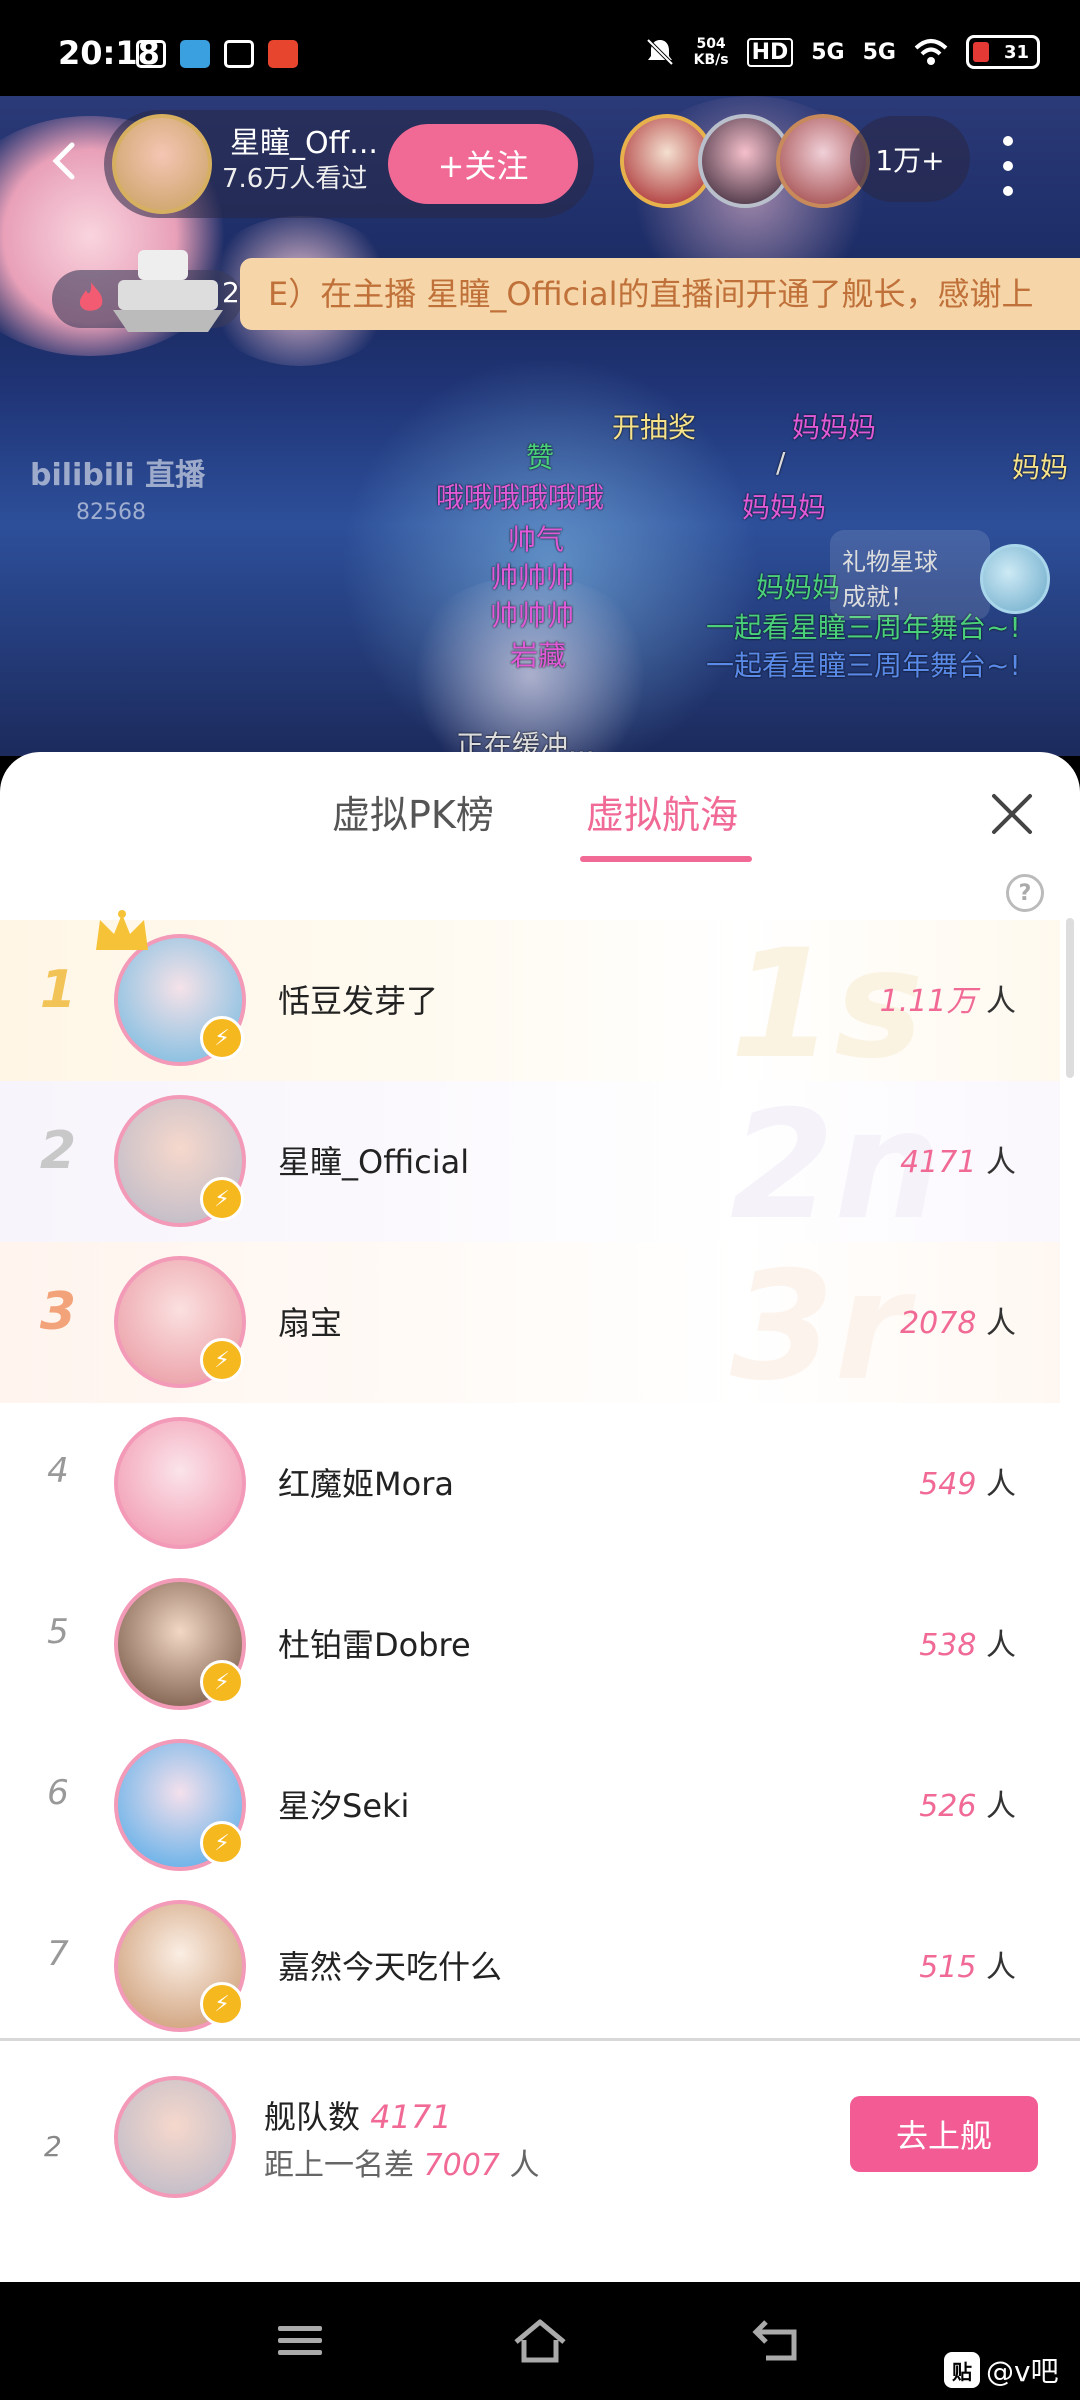 Image resolution: width=1080 pixels, height=2400 pixels. What do you see at coordinates (58, 1954) in the screenshot?
I see `rank-number: 7` at bounding box center [58, 1954].